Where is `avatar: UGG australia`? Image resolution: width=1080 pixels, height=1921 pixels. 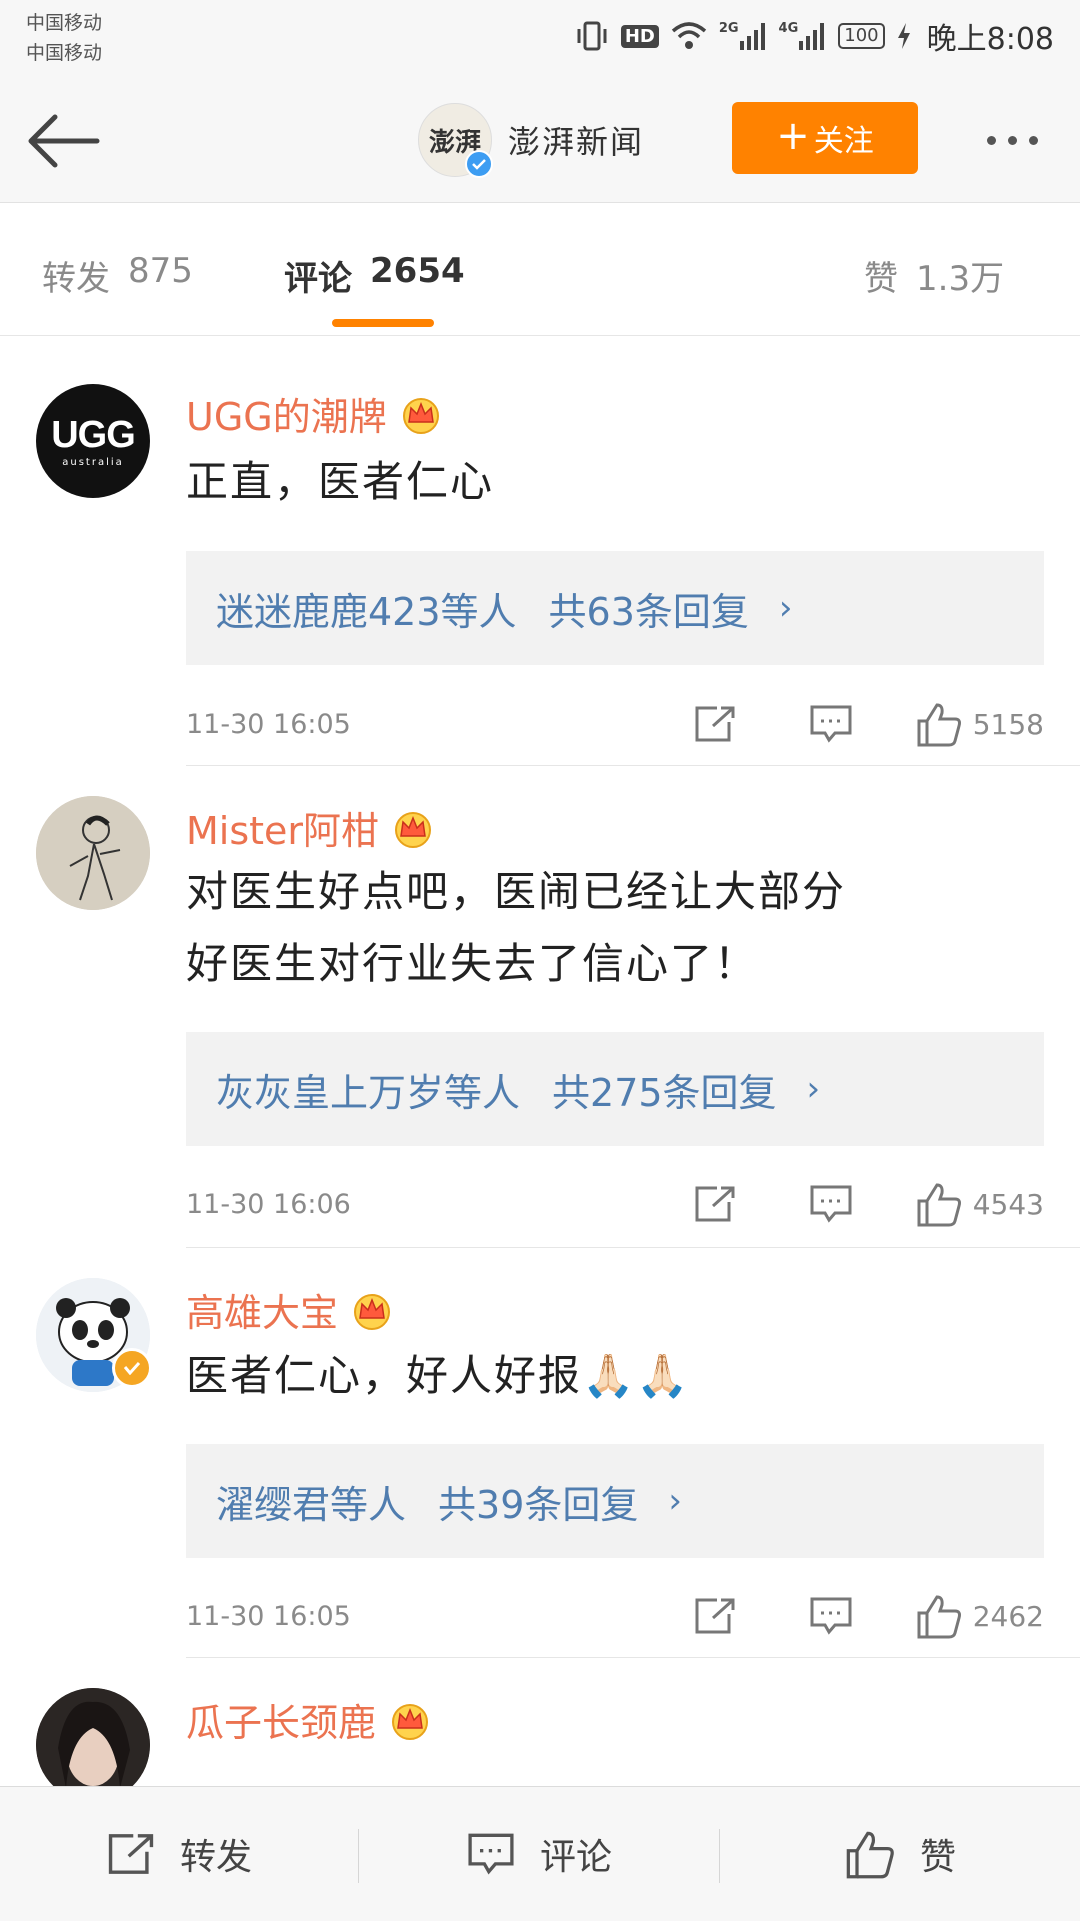 avatar: UGG australia is located at coordinates (93, 441).